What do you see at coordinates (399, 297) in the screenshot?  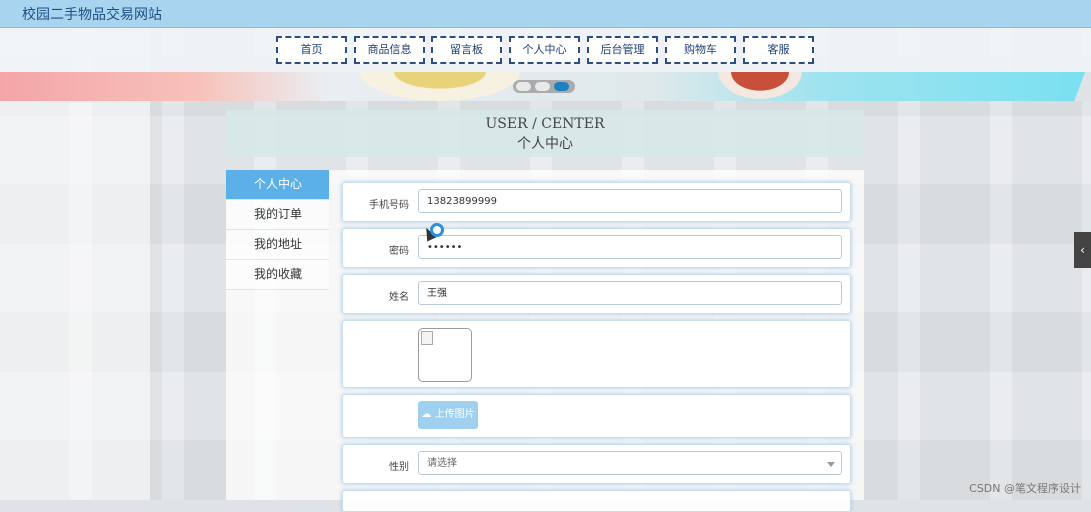 I see `name-label: 姓名` at bounding box center [399, 297].